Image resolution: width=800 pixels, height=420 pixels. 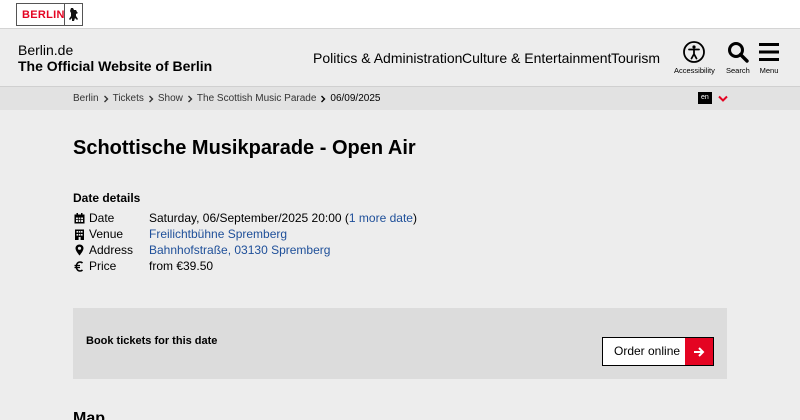 I want to click on search-icon, so click(x=738, y=52).